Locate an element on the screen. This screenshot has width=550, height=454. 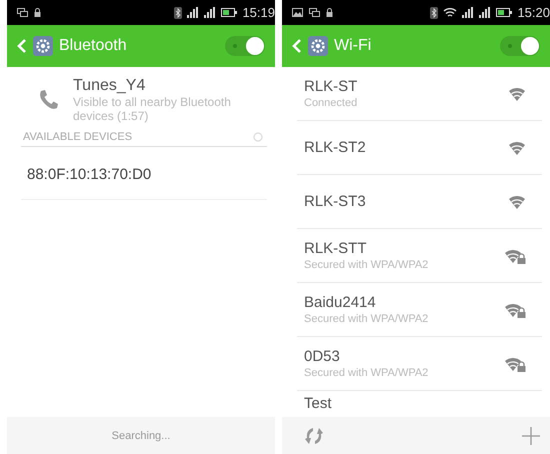
device-name: Tunes_Y4 is located at coordinates (109, 86).